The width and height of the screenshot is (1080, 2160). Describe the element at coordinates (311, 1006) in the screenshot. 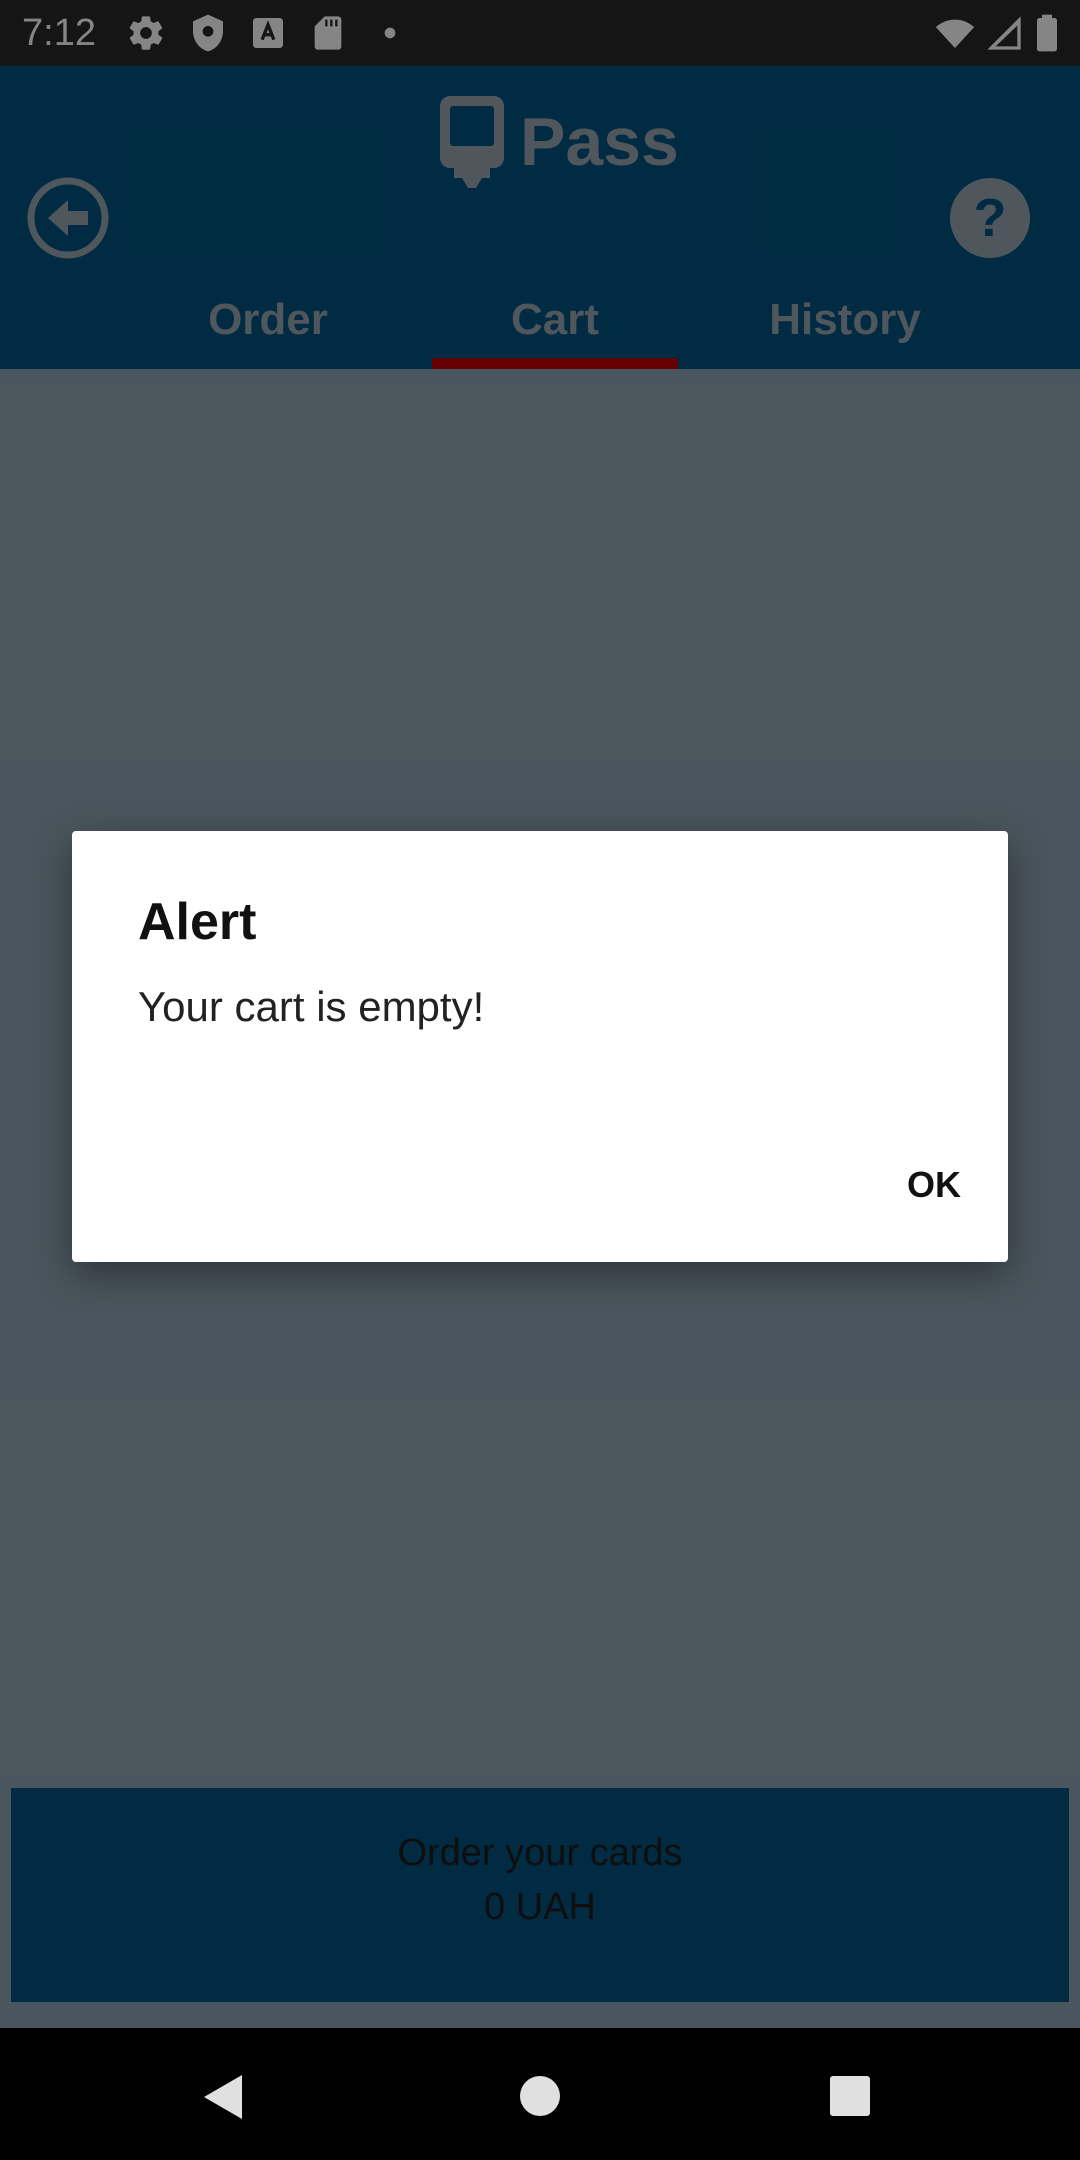

I see `dialog-message: Your cart is empty!` at that location.